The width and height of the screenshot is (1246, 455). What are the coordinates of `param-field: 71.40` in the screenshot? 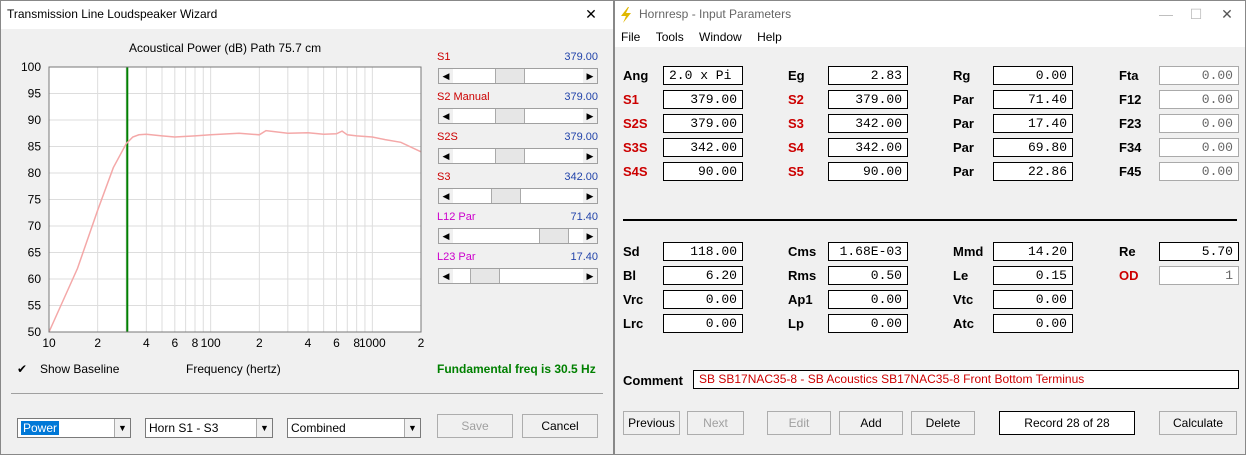 It's located at (1033, 99).